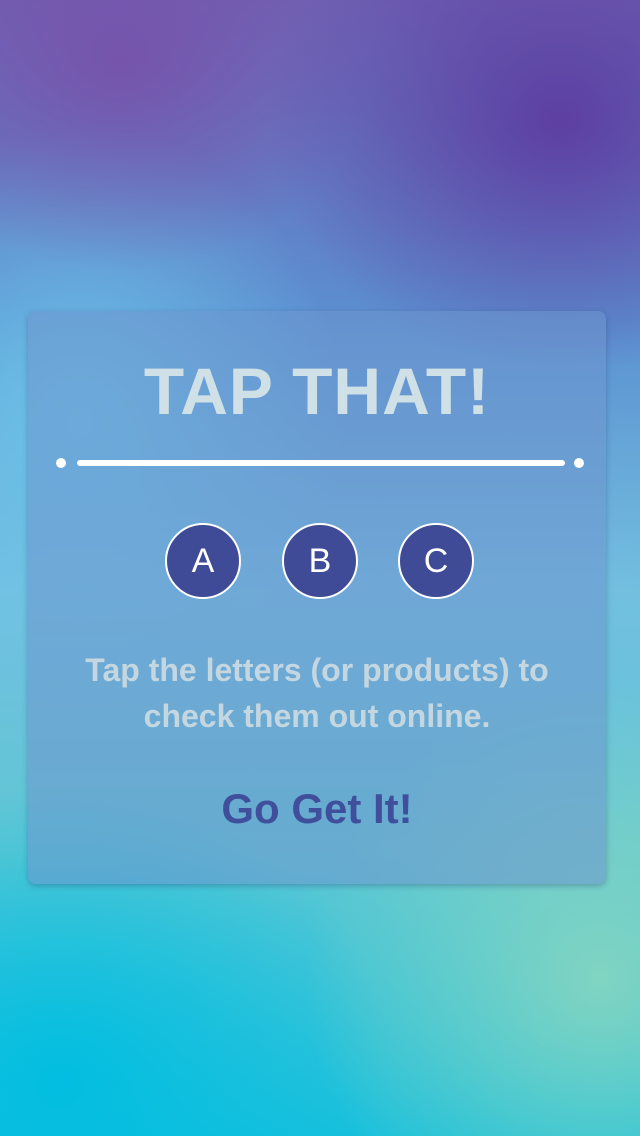  What do you see at coordinates (579, 463) in the screenshot?
I see `divider-dot-right` at bounding box center [579, 463].